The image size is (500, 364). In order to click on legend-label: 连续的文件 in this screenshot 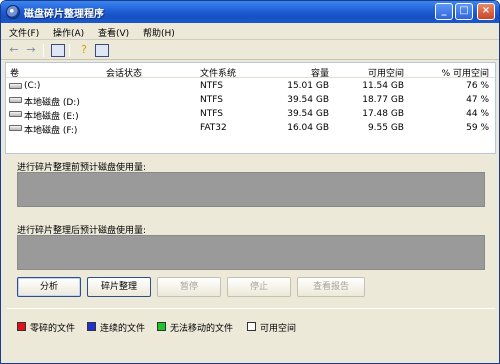, I will do `click(123, 329)`.